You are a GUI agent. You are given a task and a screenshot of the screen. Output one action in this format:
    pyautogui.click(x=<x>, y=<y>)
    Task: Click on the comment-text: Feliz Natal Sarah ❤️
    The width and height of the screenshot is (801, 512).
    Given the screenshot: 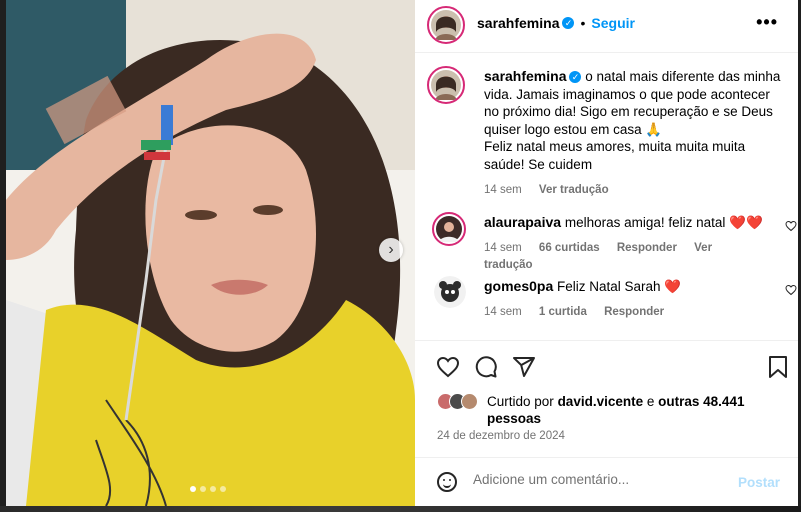 What is the action you would take?
    pyautogui.click(x=619, y=286)
    